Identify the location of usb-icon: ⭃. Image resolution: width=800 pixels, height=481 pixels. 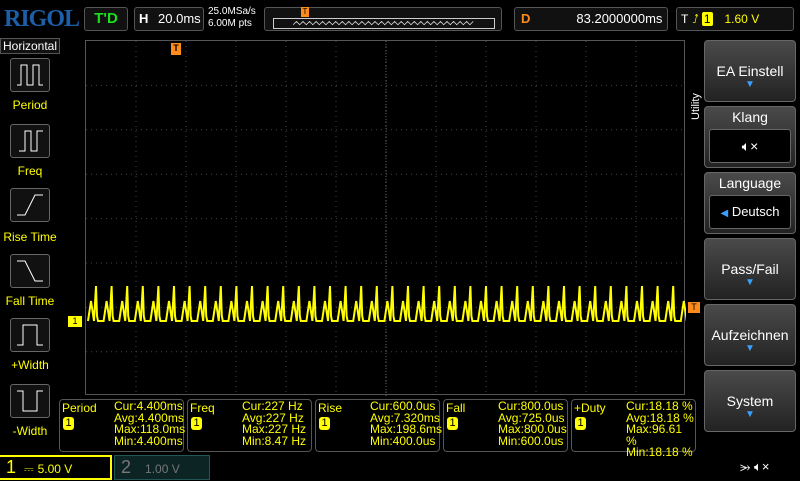
(745, 466).